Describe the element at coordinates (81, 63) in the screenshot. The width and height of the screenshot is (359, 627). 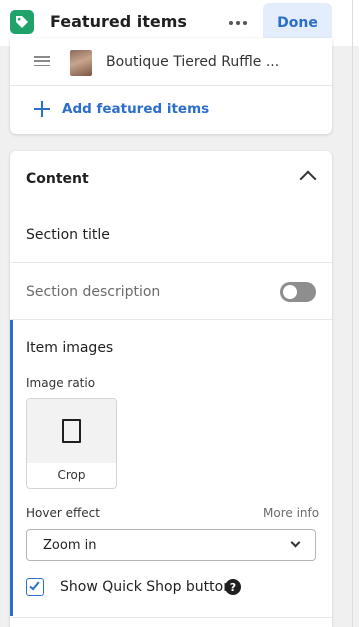
I see `product-thumbnail` at that location.